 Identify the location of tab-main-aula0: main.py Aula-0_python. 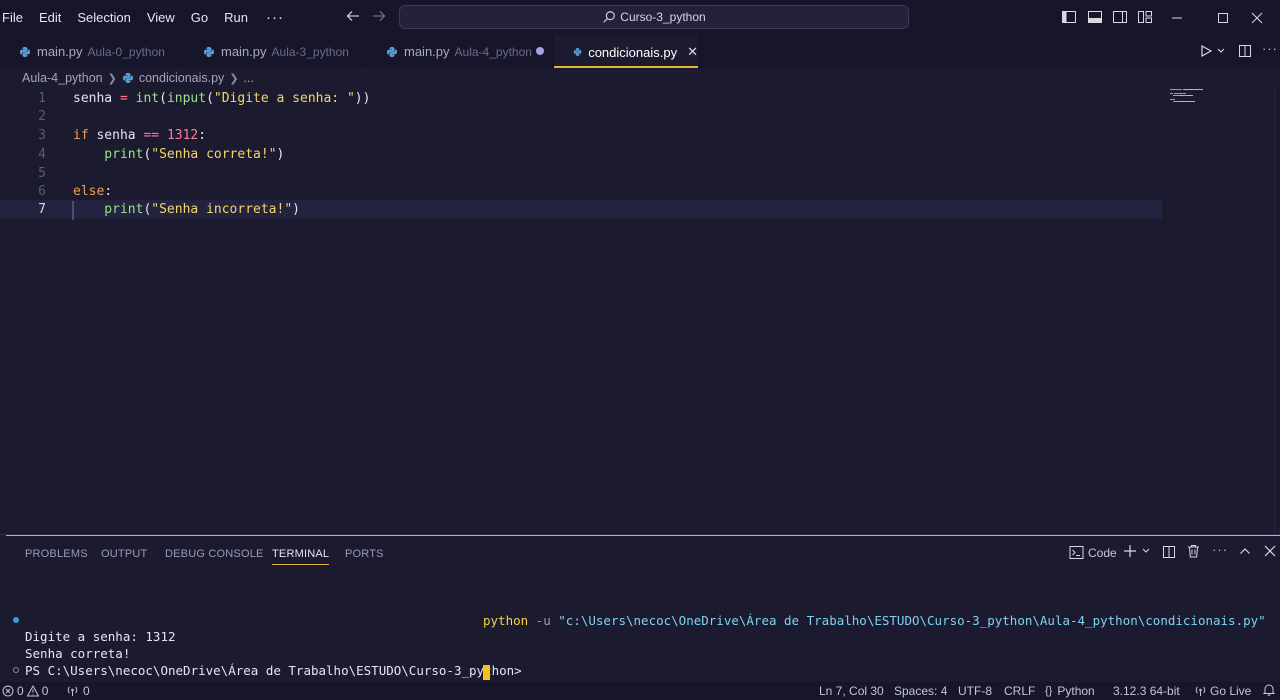
(92, 51).